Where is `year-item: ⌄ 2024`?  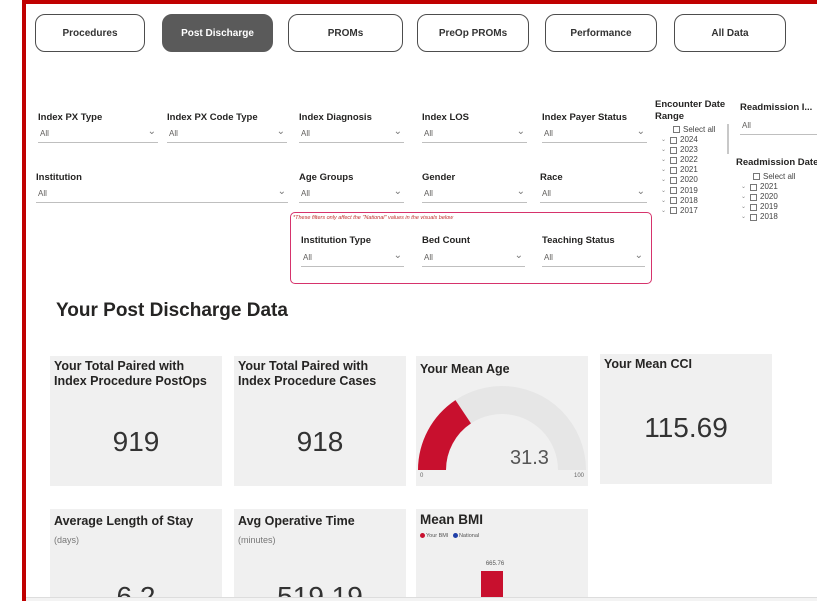
year-item: ⌄ 2024 is located at coordinates (688, 140).